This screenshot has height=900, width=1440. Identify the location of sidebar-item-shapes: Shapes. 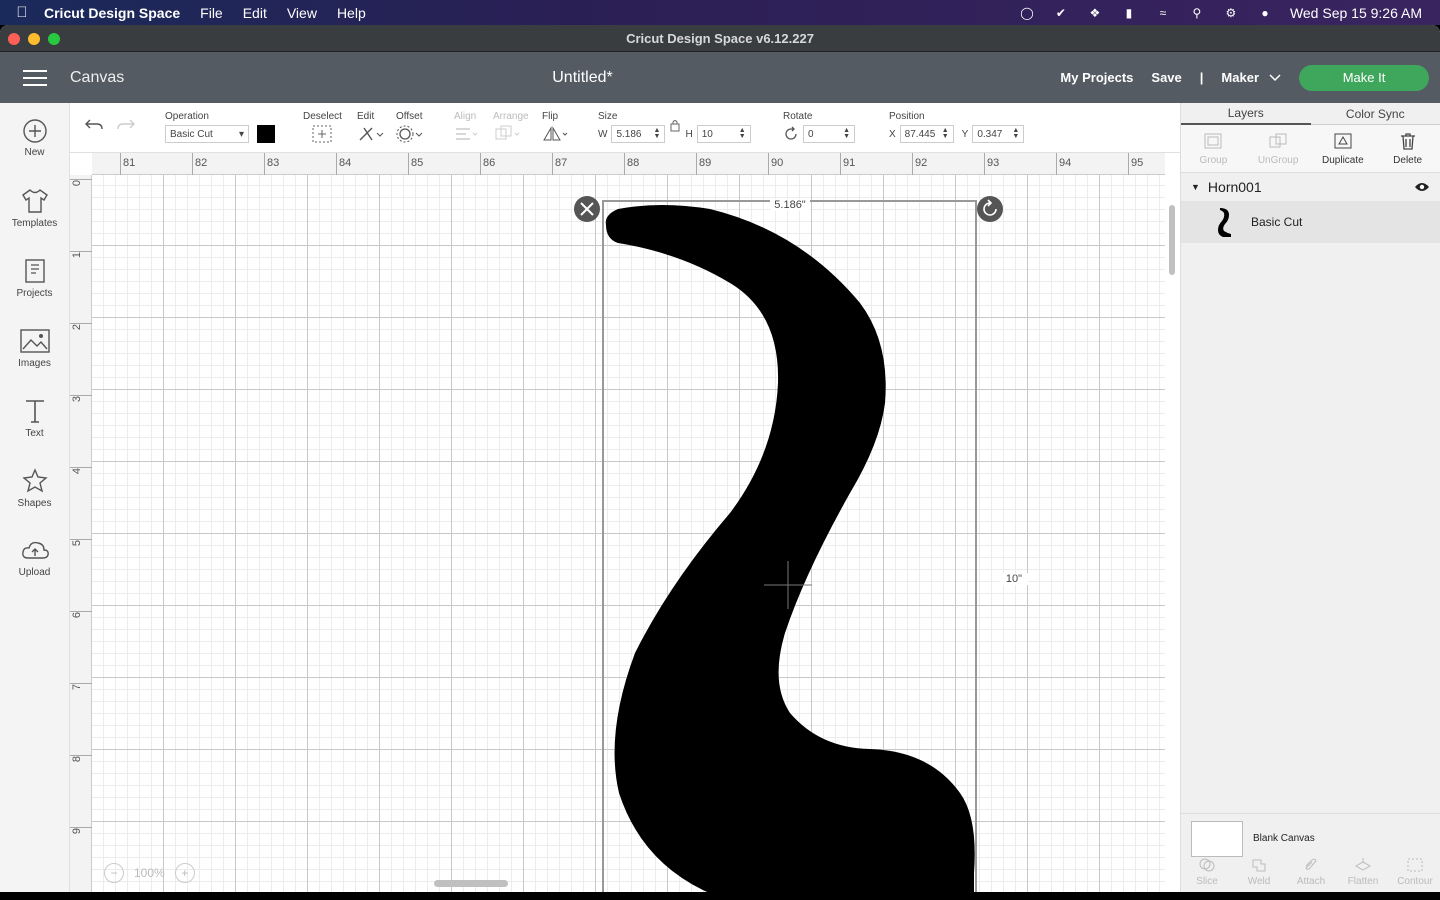
(34, 488).